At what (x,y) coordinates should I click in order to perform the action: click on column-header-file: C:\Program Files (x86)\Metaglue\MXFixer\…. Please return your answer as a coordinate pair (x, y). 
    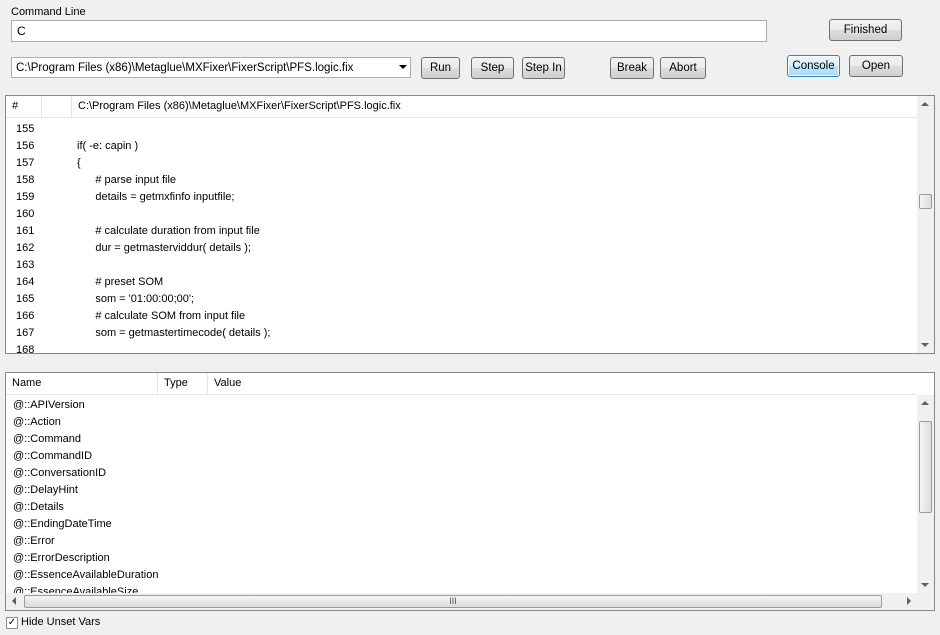
    Looking at the image, I should click on (494, 106).